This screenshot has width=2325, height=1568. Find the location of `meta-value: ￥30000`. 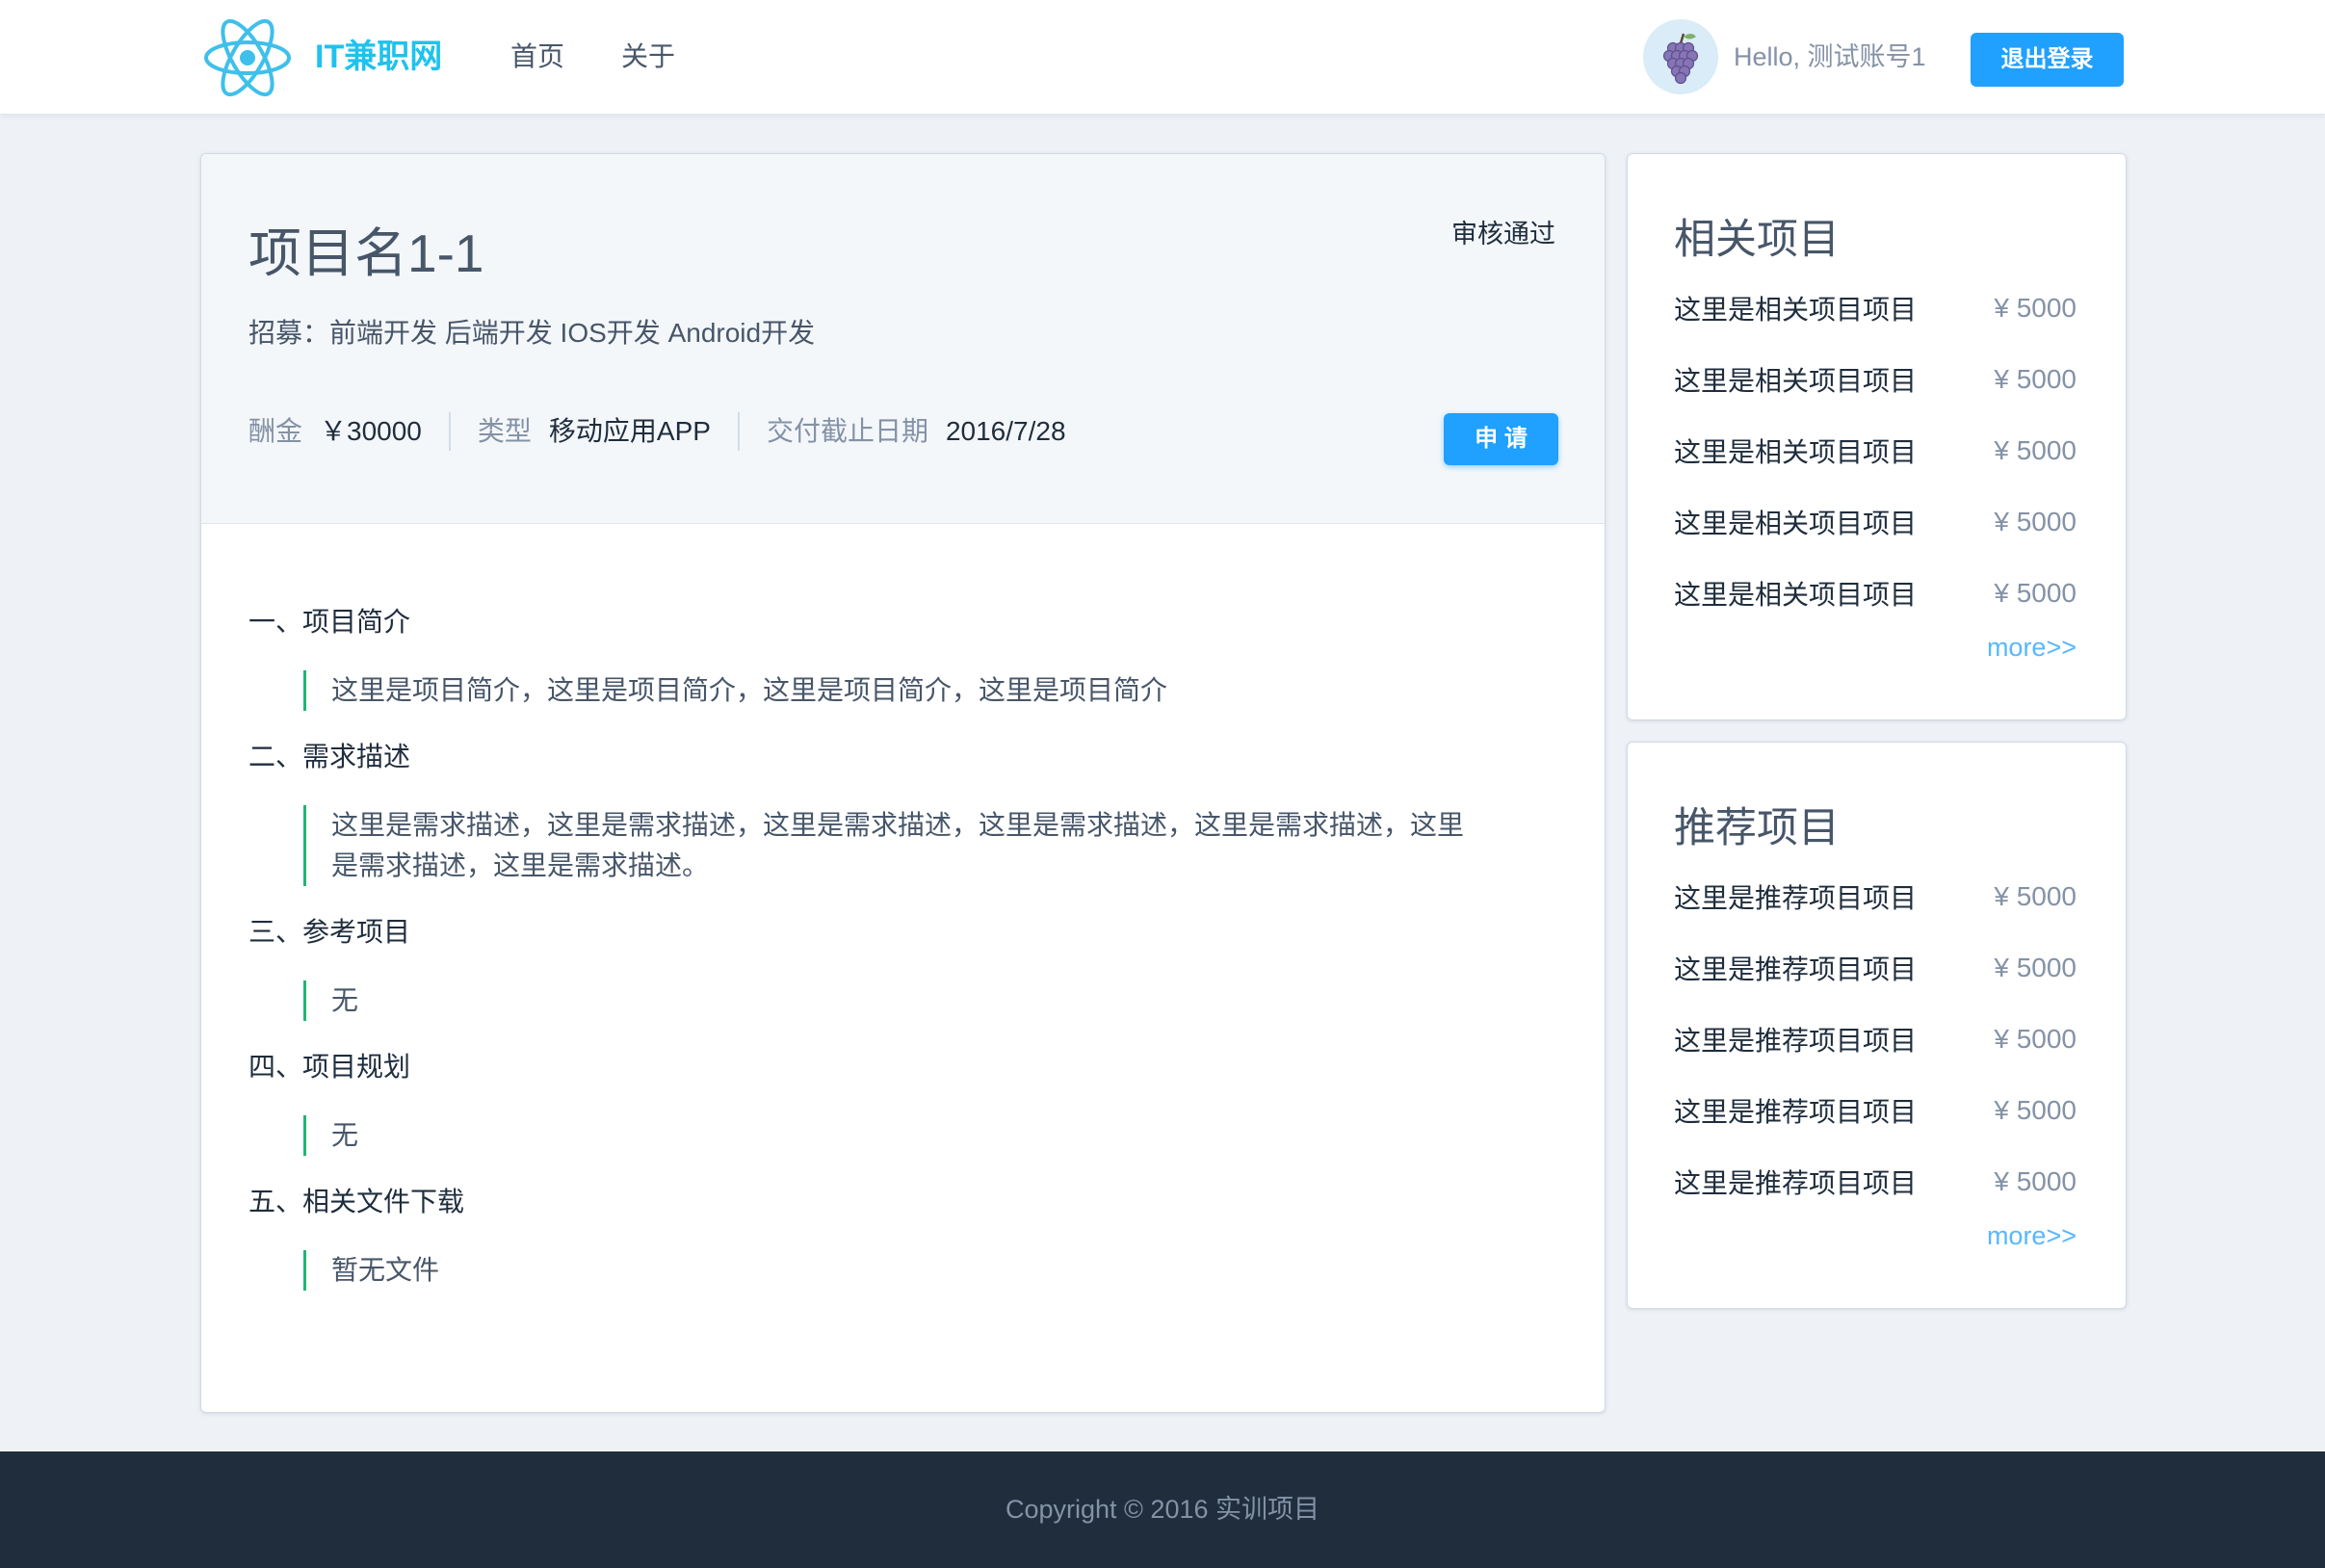

meta-value: ￥30000 is located at coordinates (371, 431).